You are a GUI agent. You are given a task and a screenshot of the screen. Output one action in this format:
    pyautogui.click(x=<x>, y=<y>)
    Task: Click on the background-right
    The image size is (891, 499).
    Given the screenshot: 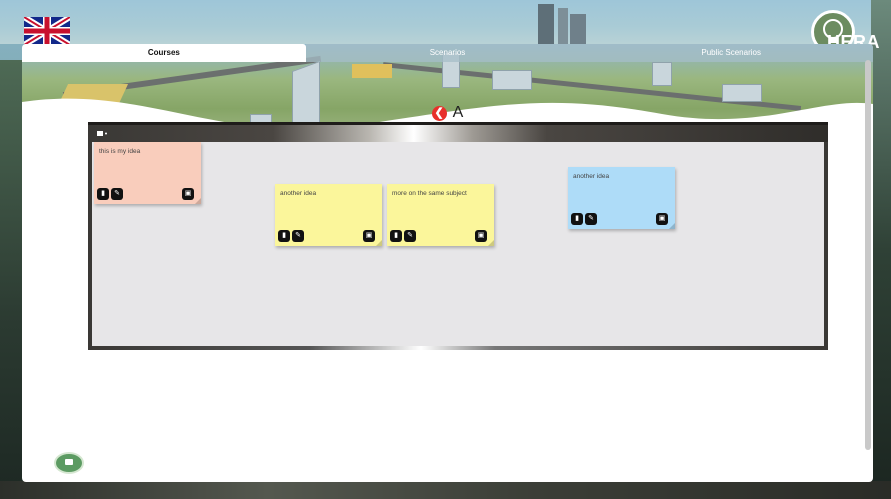 What is the action you would take?
    pyautogui.click(x=881, y=249)
    